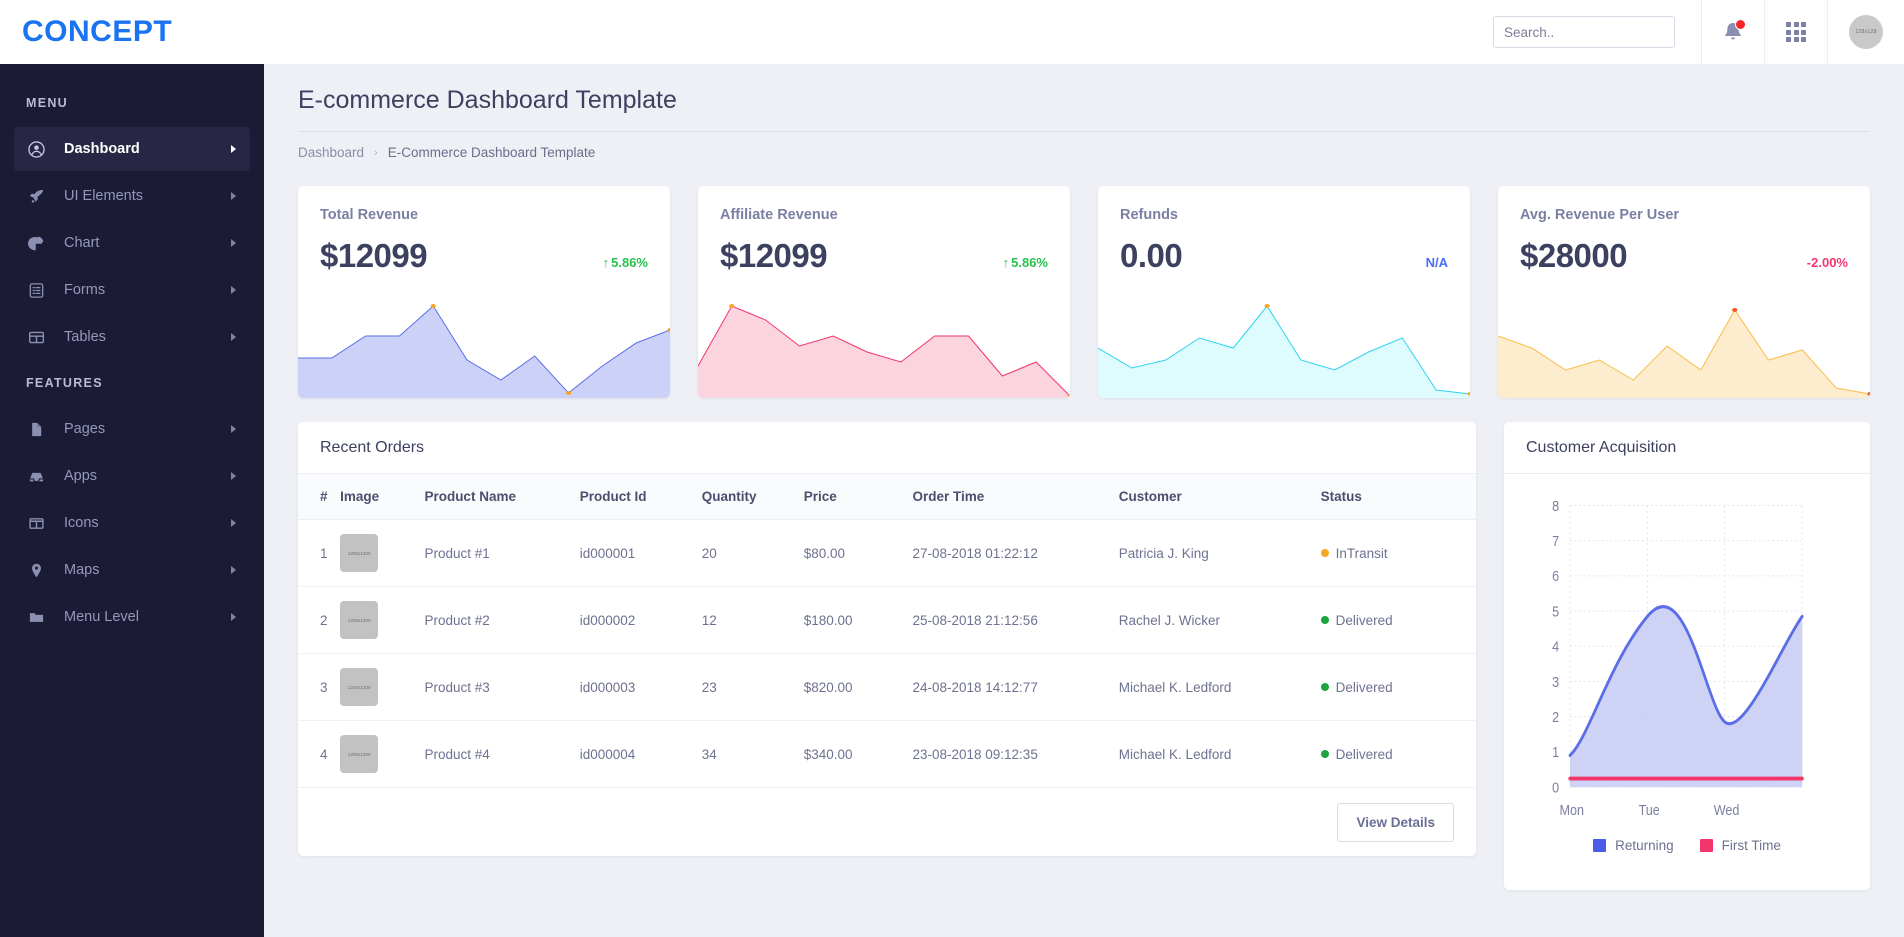 This screenshot has width=1904, height=937. I want to click on sidebar-item-ui-elements: UI Elements, so click(132, 196).